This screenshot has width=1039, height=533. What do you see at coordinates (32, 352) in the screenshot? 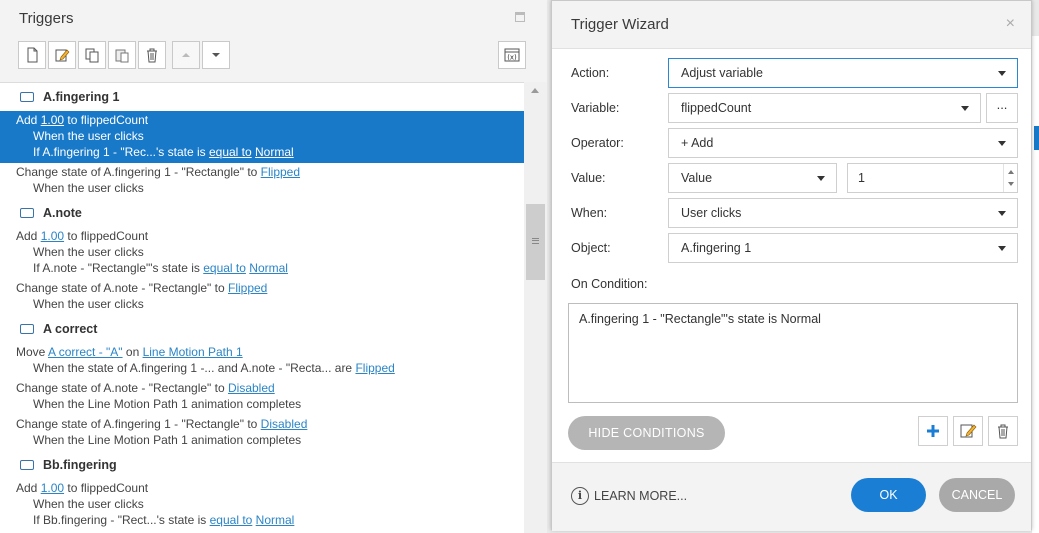
I see `trigger-text: Move` at bounding box center [32, 352].